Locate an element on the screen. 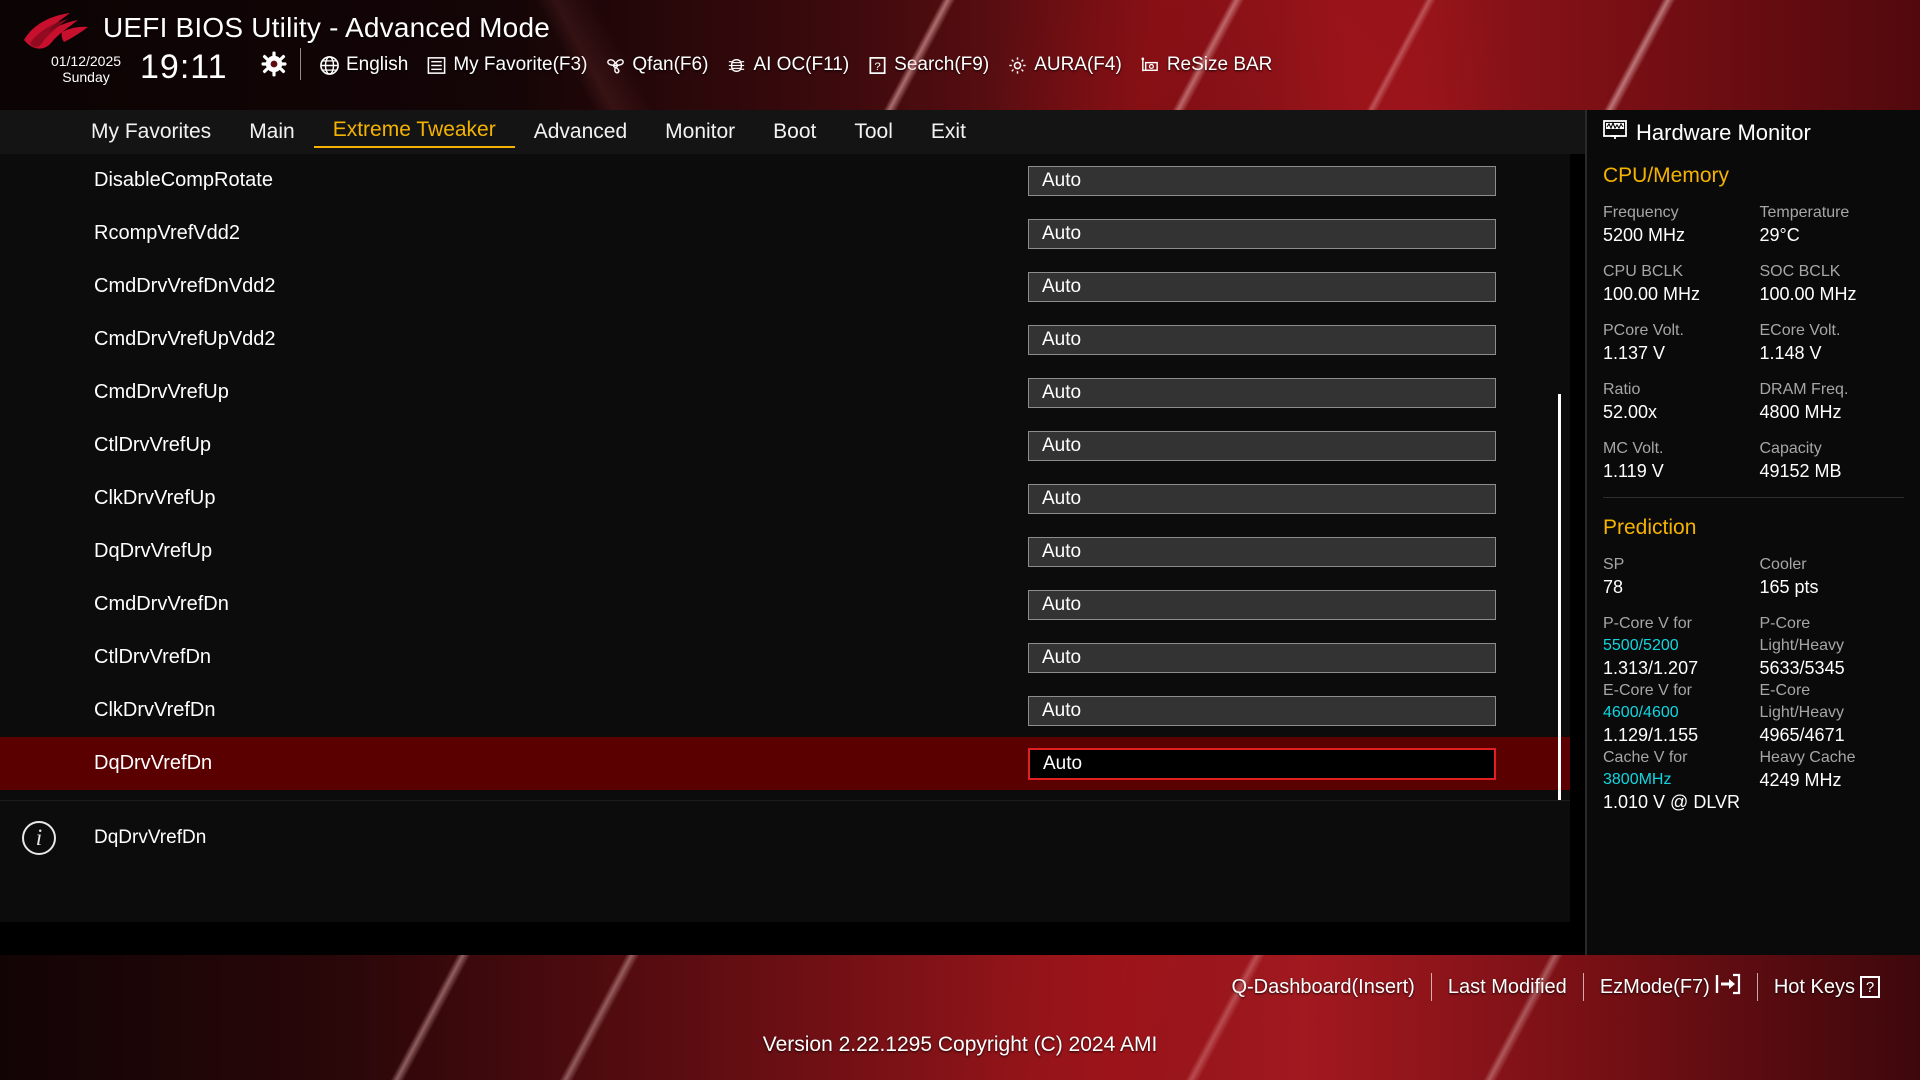  prediction-block-key: Cache V for is located at coordinates (1645, 757).